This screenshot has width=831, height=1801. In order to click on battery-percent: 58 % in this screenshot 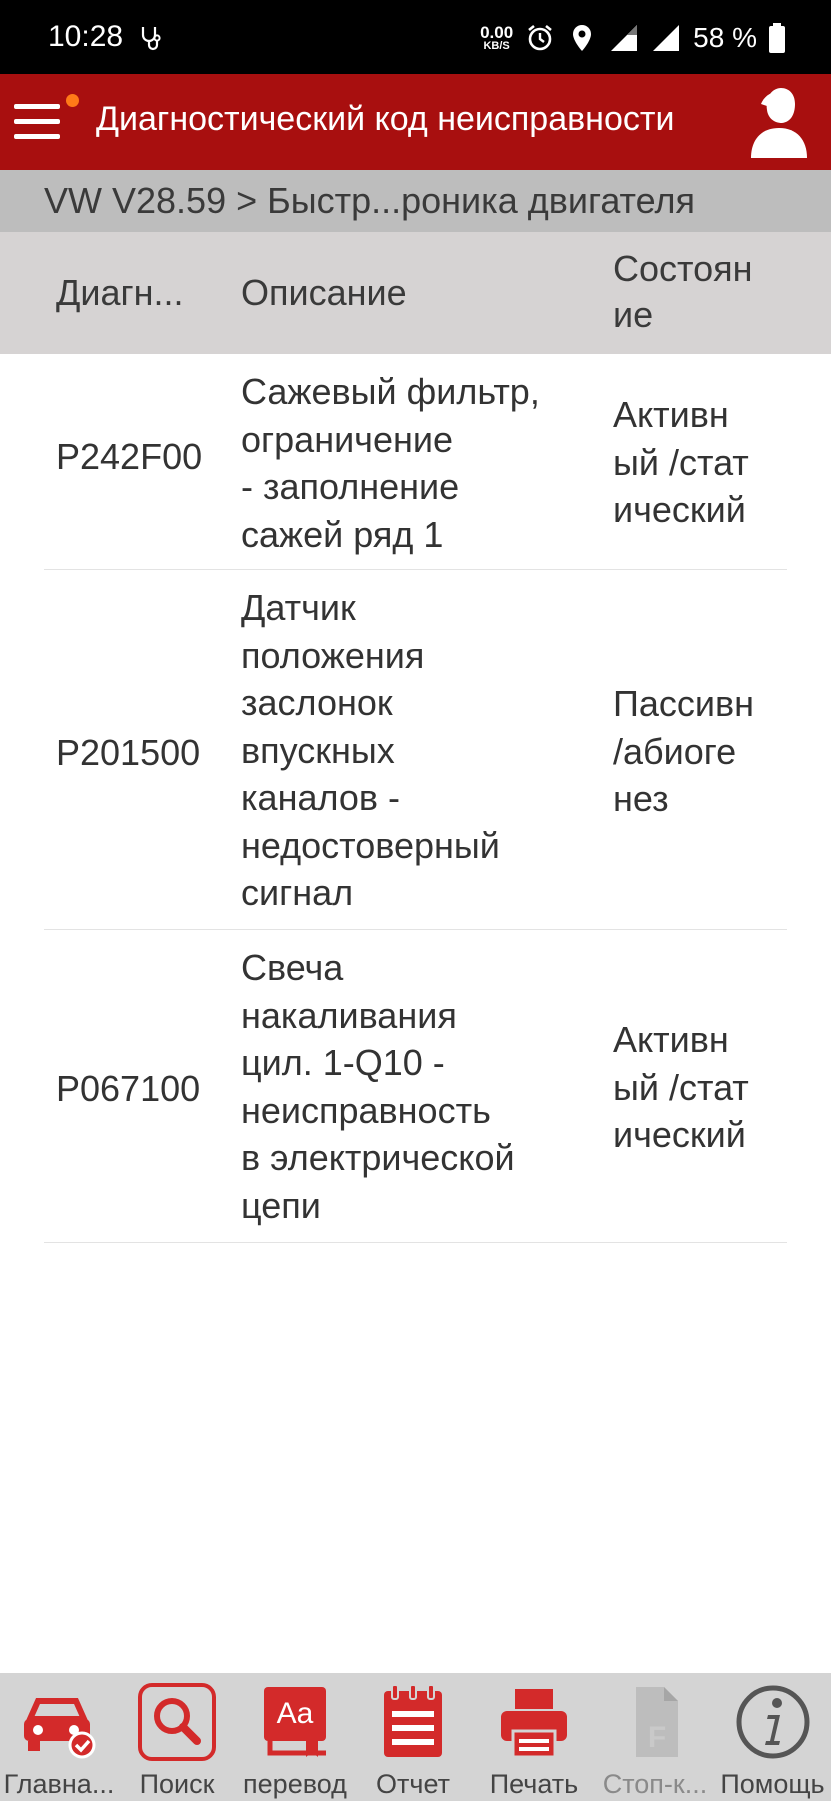, I will do `click(725, 37)`.